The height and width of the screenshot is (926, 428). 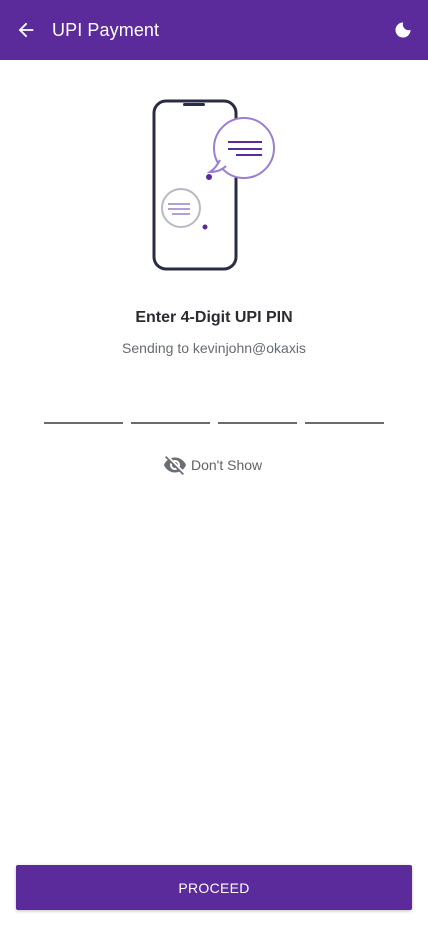 I want to click on pin-visibility-label: Don't Show, so click(x=227, y=465).